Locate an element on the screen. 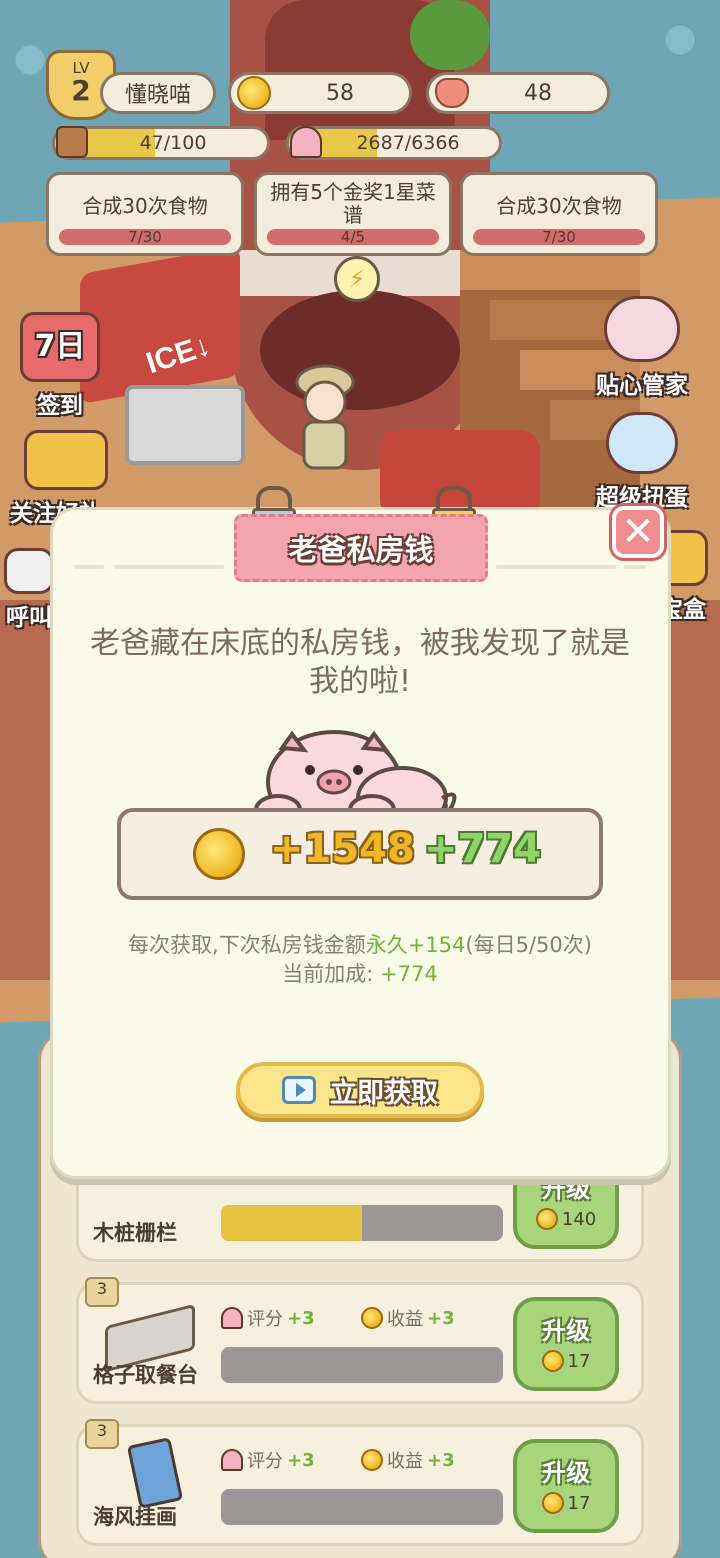  dialog-description: 老爸藏在床底的私房钱，被我发现了就是我的啦! is located at coordinates (360, 662).